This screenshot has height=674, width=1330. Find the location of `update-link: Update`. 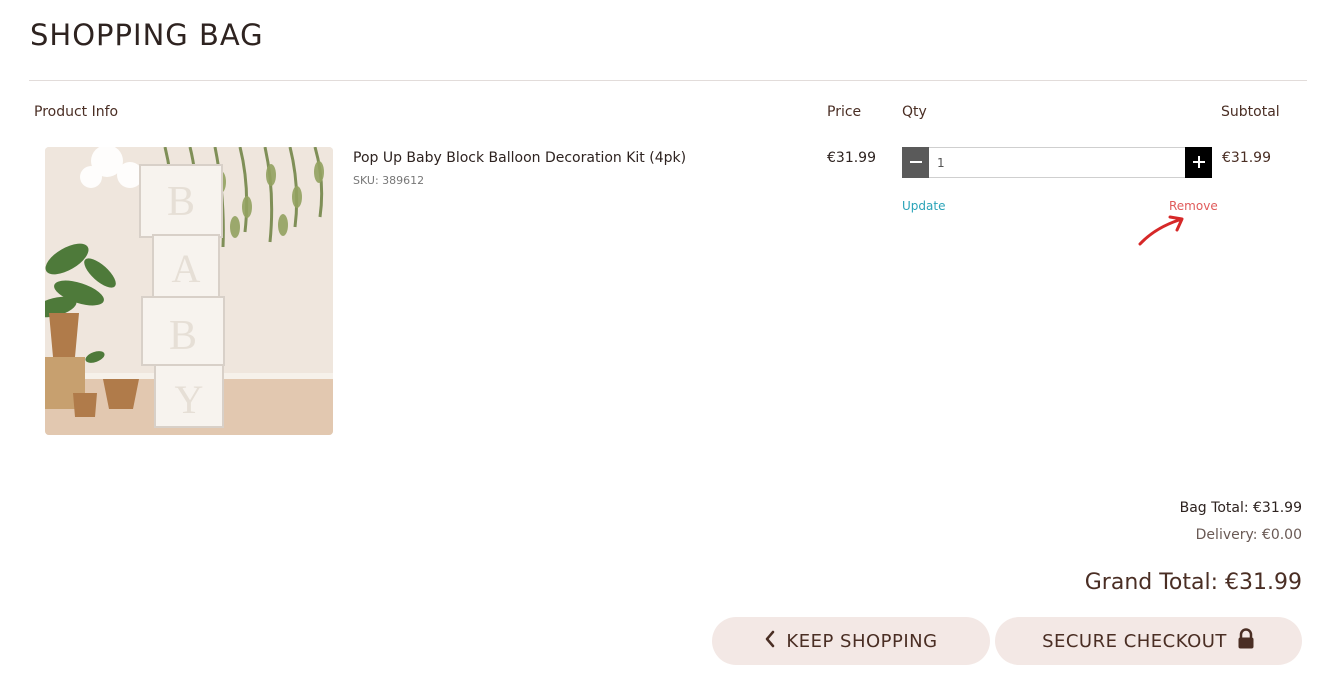

update-link: Update is located at coordinates (923, 206).